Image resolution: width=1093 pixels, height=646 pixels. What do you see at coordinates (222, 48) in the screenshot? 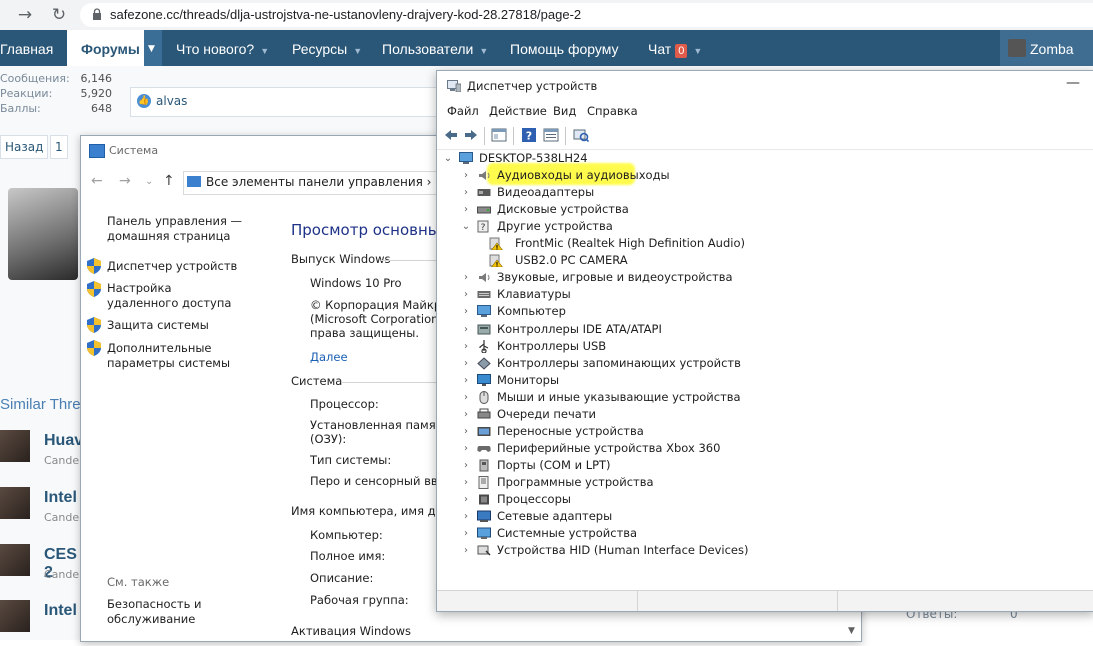
I see `nav-whats-new: Что нового? ▼` at bounding box center [222, 48].